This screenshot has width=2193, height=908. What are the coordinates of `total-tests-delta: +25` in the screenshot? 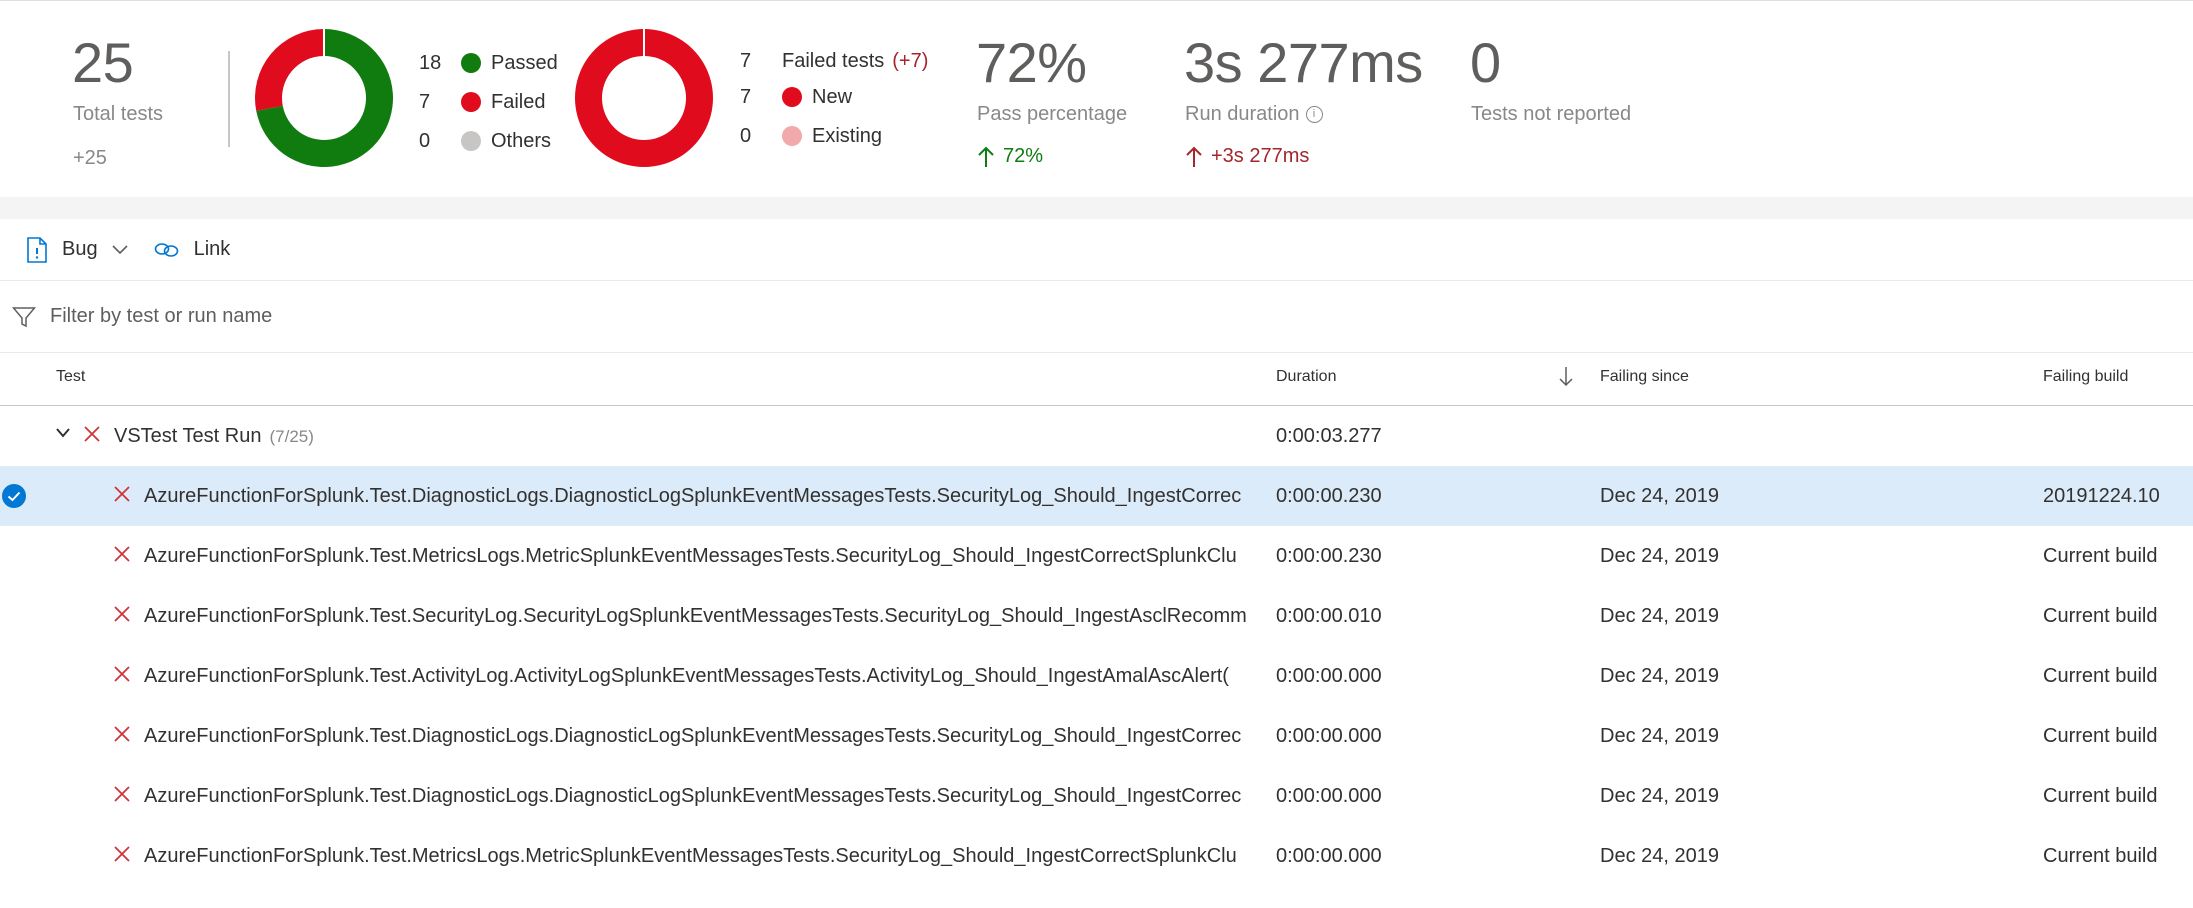 It's located at (90, 158).